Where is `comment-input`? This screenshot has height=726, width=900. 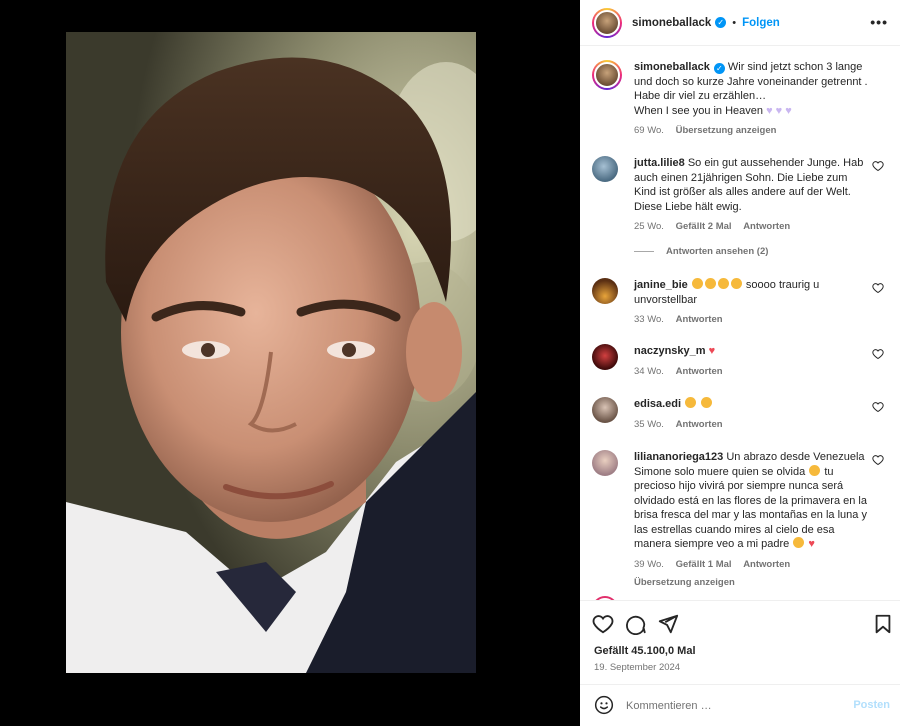 comment-input is located at coordinates (731, 706).